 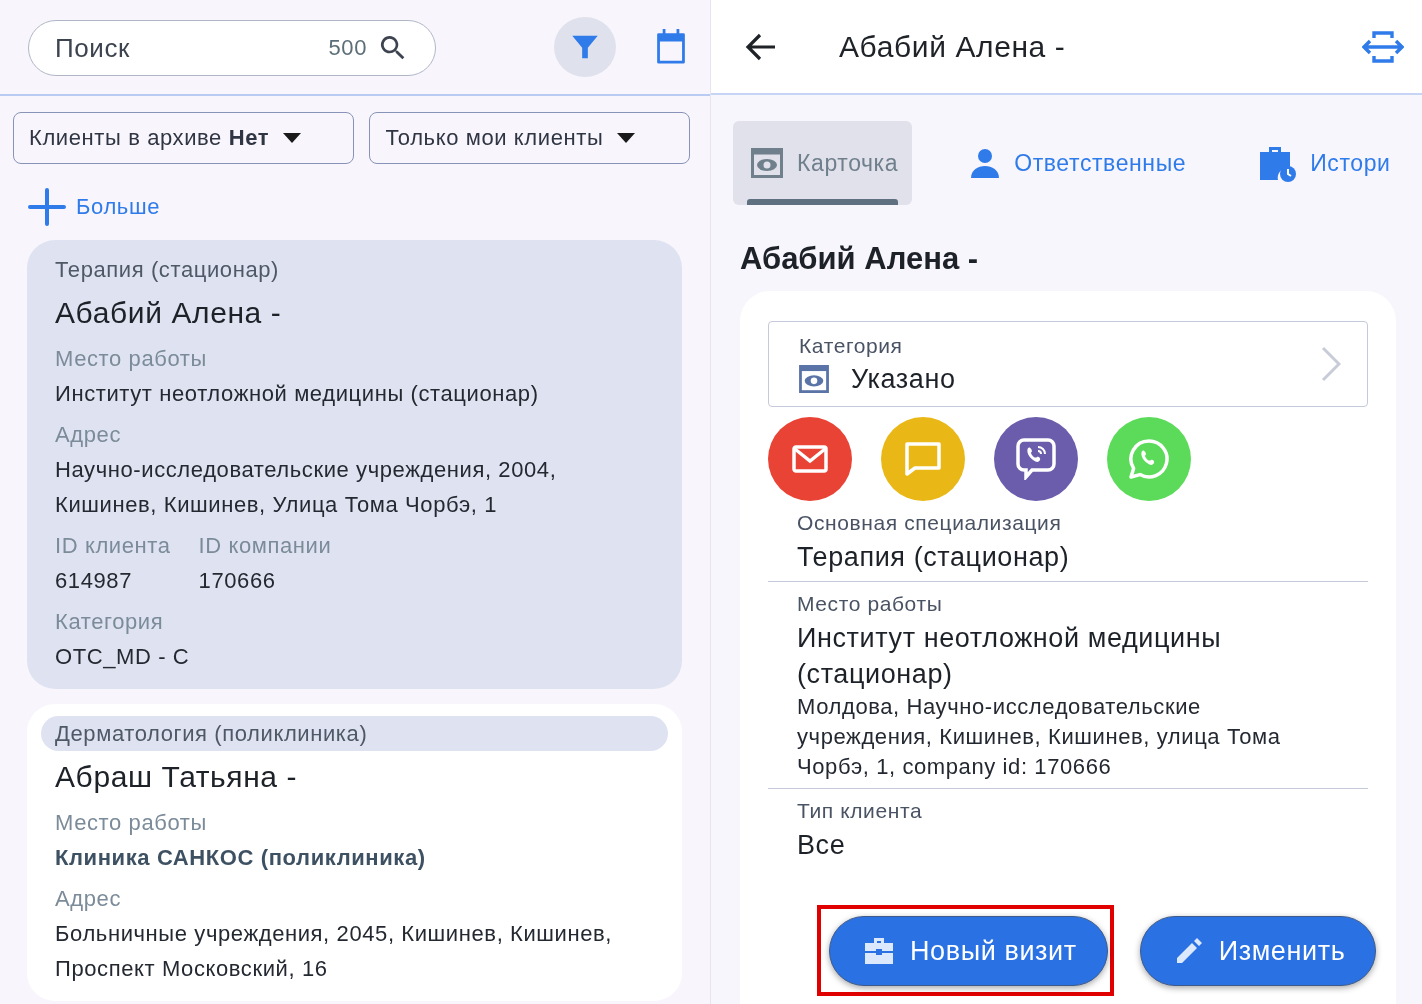 I want to click on new-visit-button: Новый визит, so click(x=968, y=951).